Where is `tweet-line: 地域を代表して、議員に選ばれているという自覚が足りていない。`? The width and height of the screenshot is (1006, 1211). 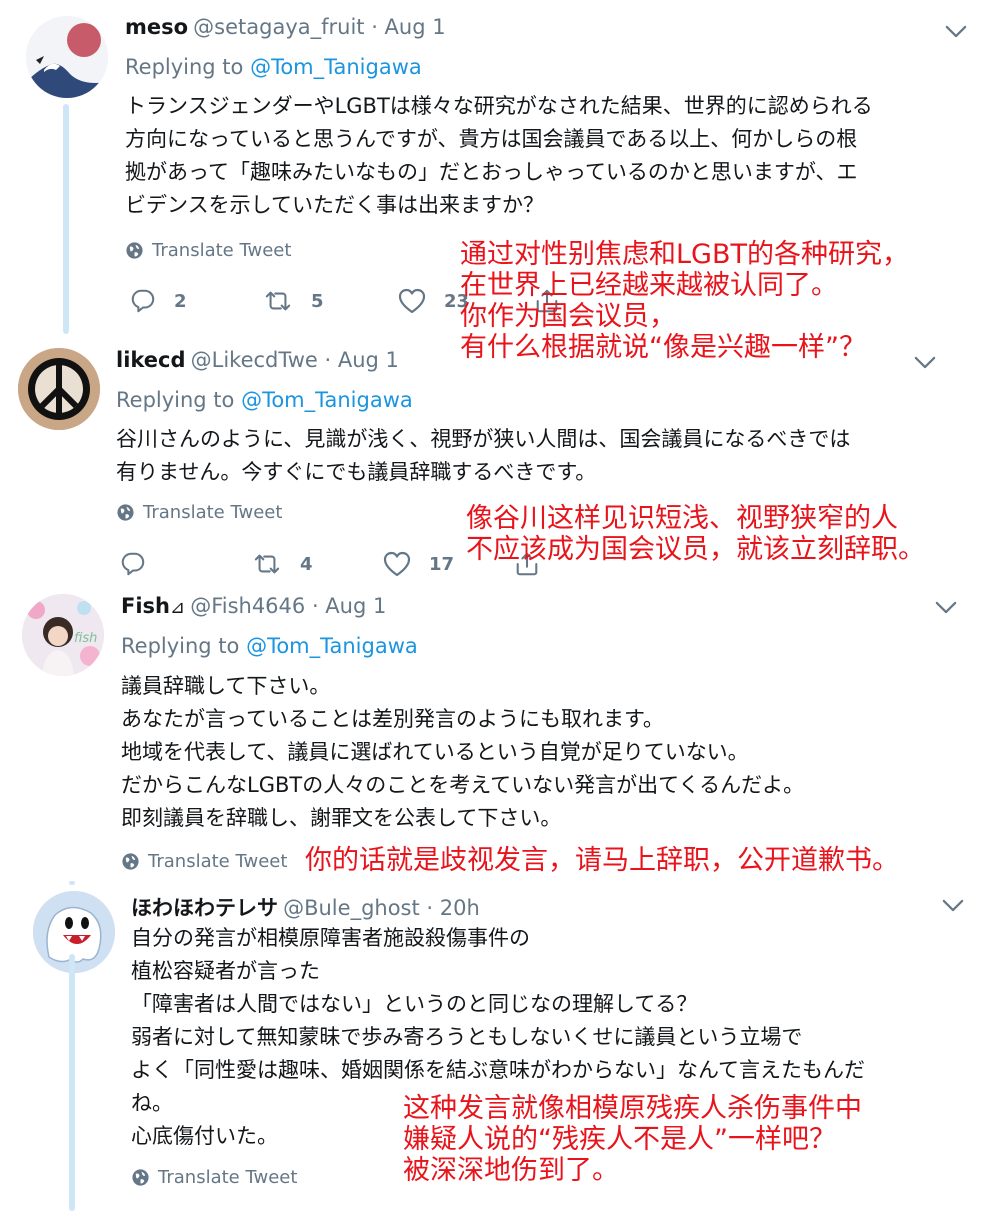 tweet-line: 地域を代表して、議員に選ばれているという自覚が足りていない。 is located at coordinates (435, 752).